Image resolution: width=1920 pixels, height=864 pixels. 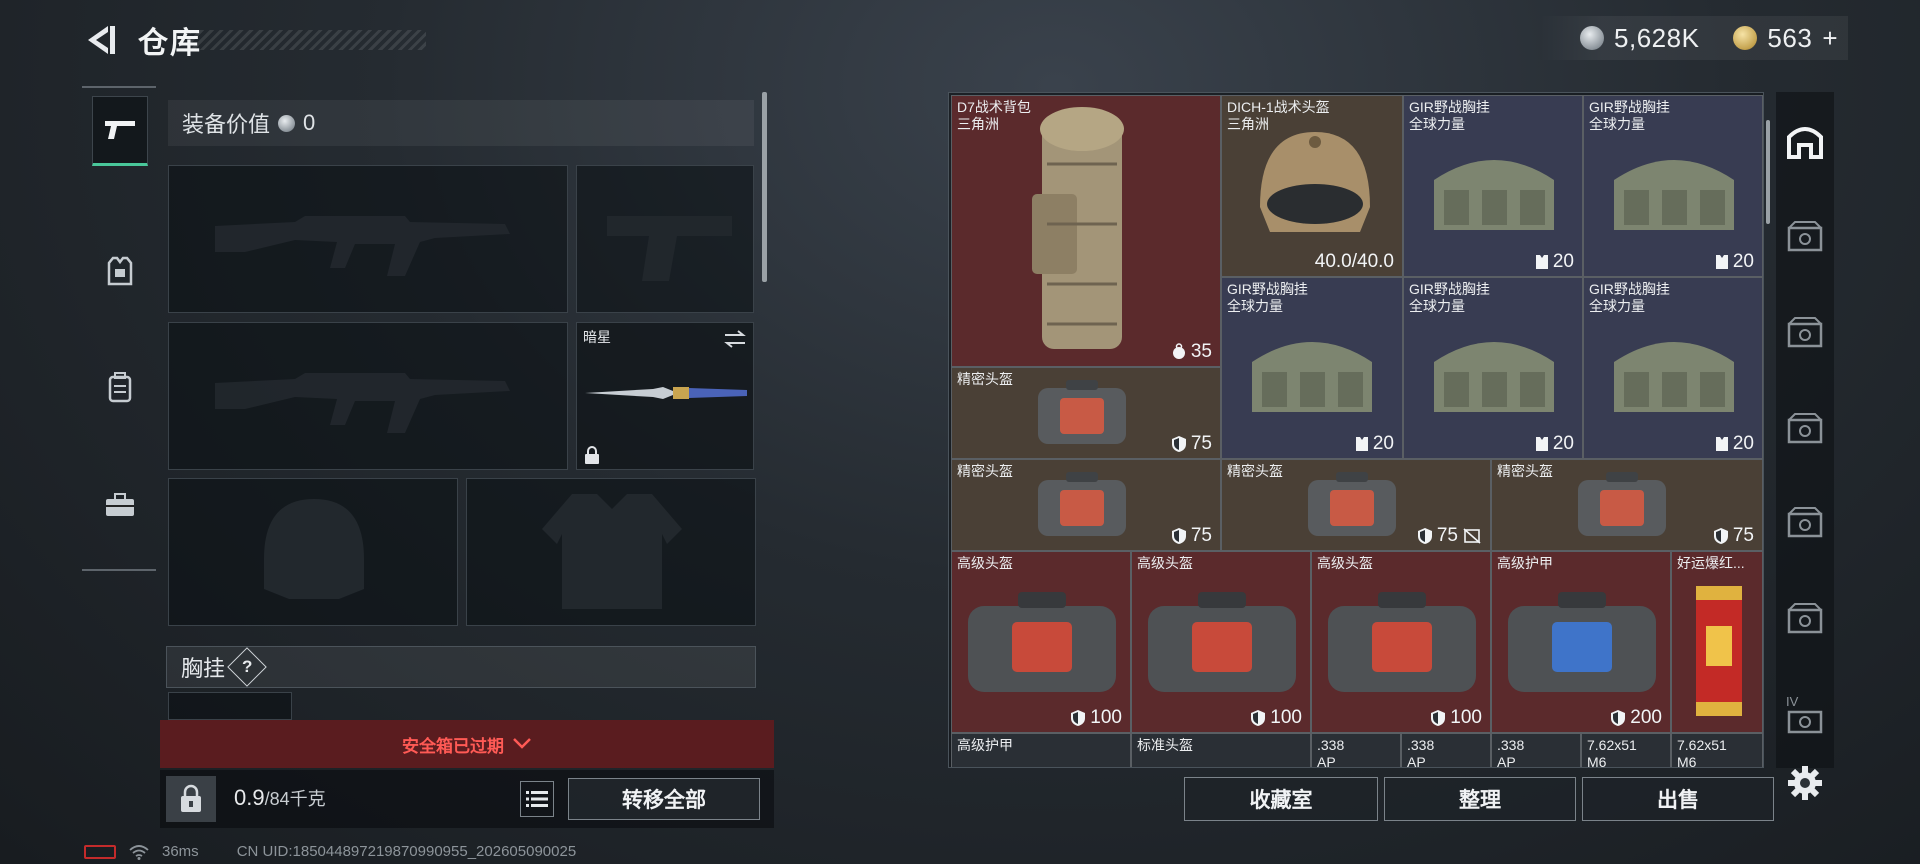 I want to click on helmet-slot, so click(x=313, y=552).